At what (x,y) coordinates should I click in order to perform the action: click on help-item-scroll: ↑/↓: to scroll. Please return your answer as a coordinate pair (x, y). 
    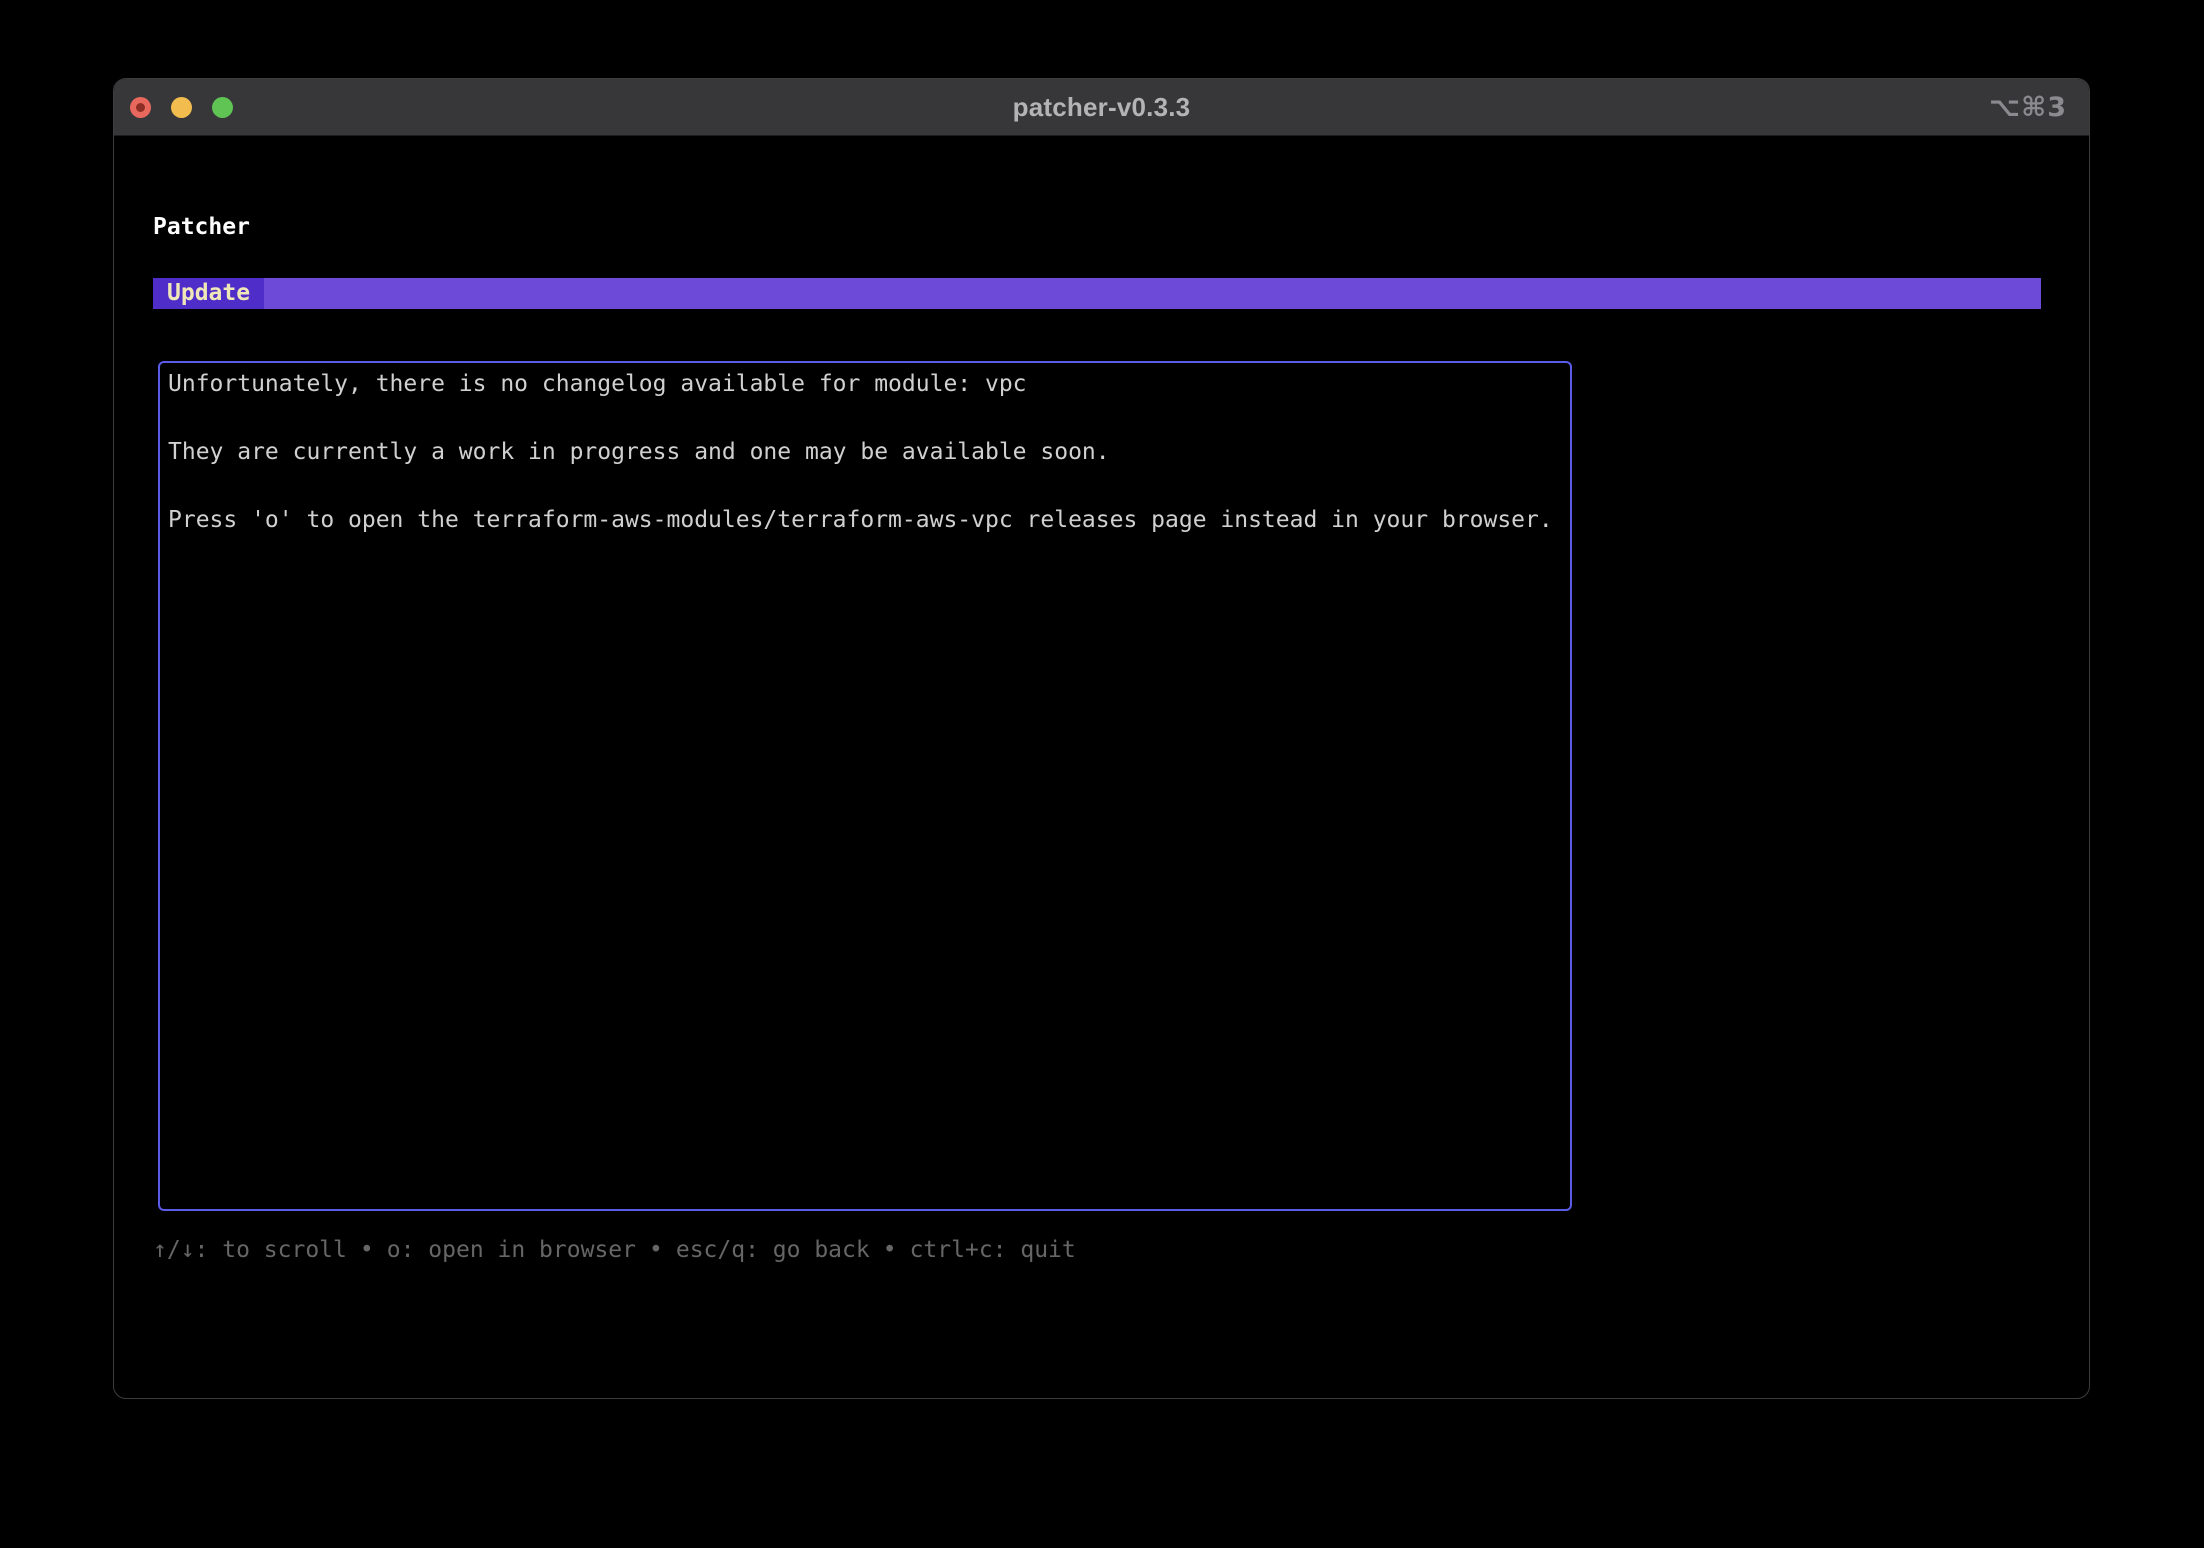
    Looking at the image, I should click on (250, 1250).